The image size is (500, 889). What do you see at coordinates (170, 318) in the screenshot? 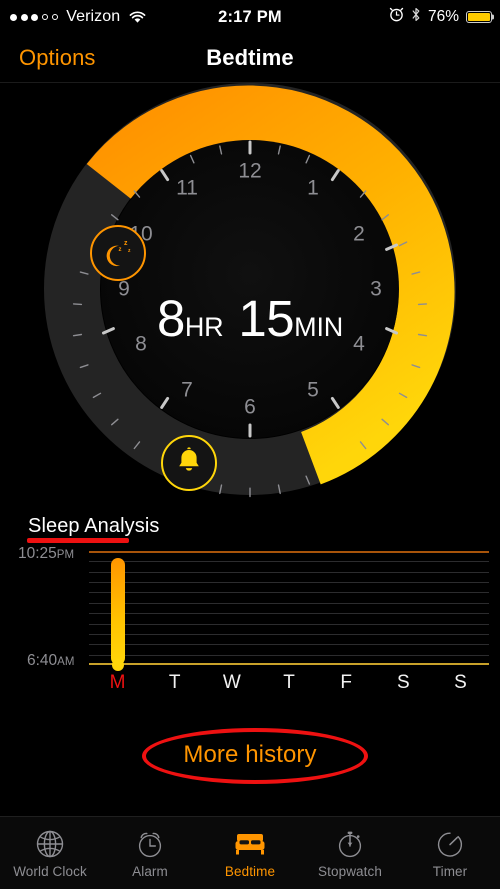
I see `duration-hours: 8` at bounding box center [170, 318].